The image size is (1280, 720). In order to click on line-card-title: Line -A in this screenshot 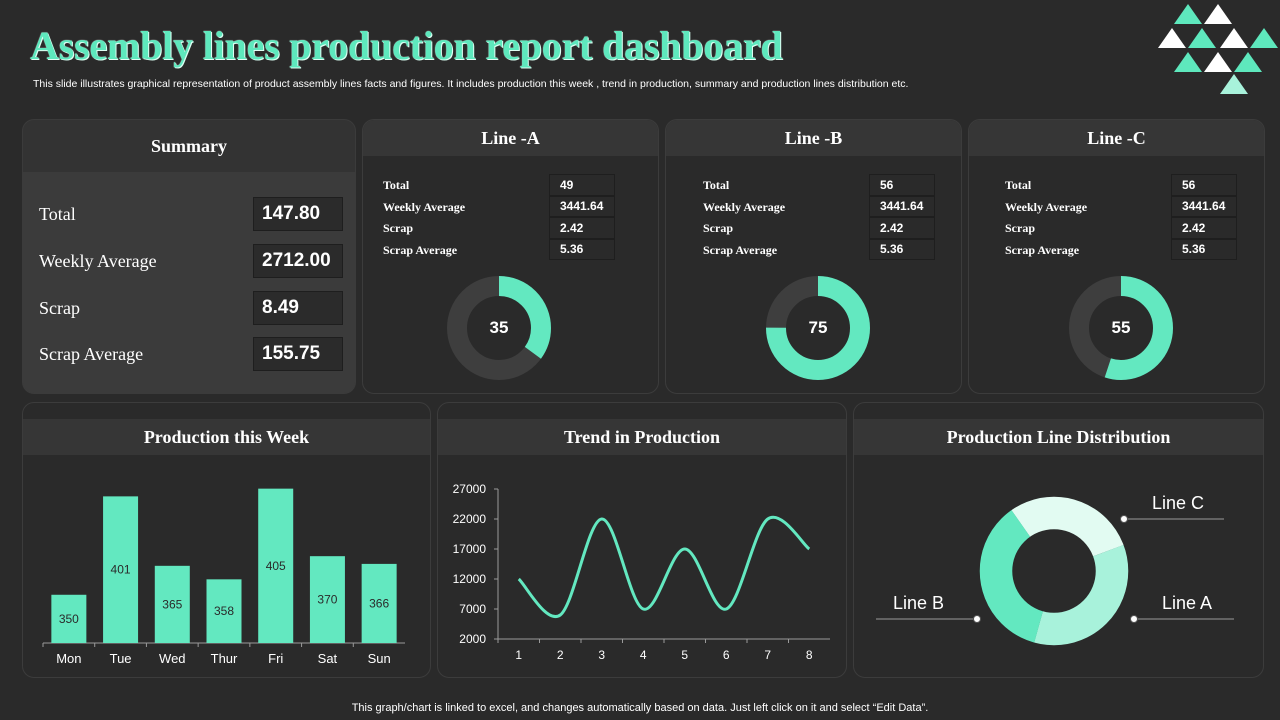, I will do `click(510, 138)`.